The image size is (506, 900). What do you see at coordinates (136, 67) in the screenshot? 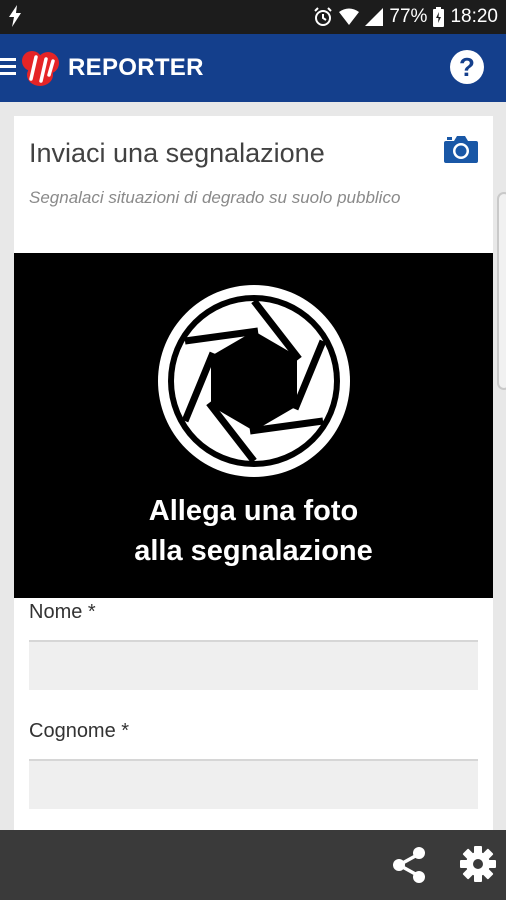
I see `app-title: REPORTER` at bounding box center [136, 67].